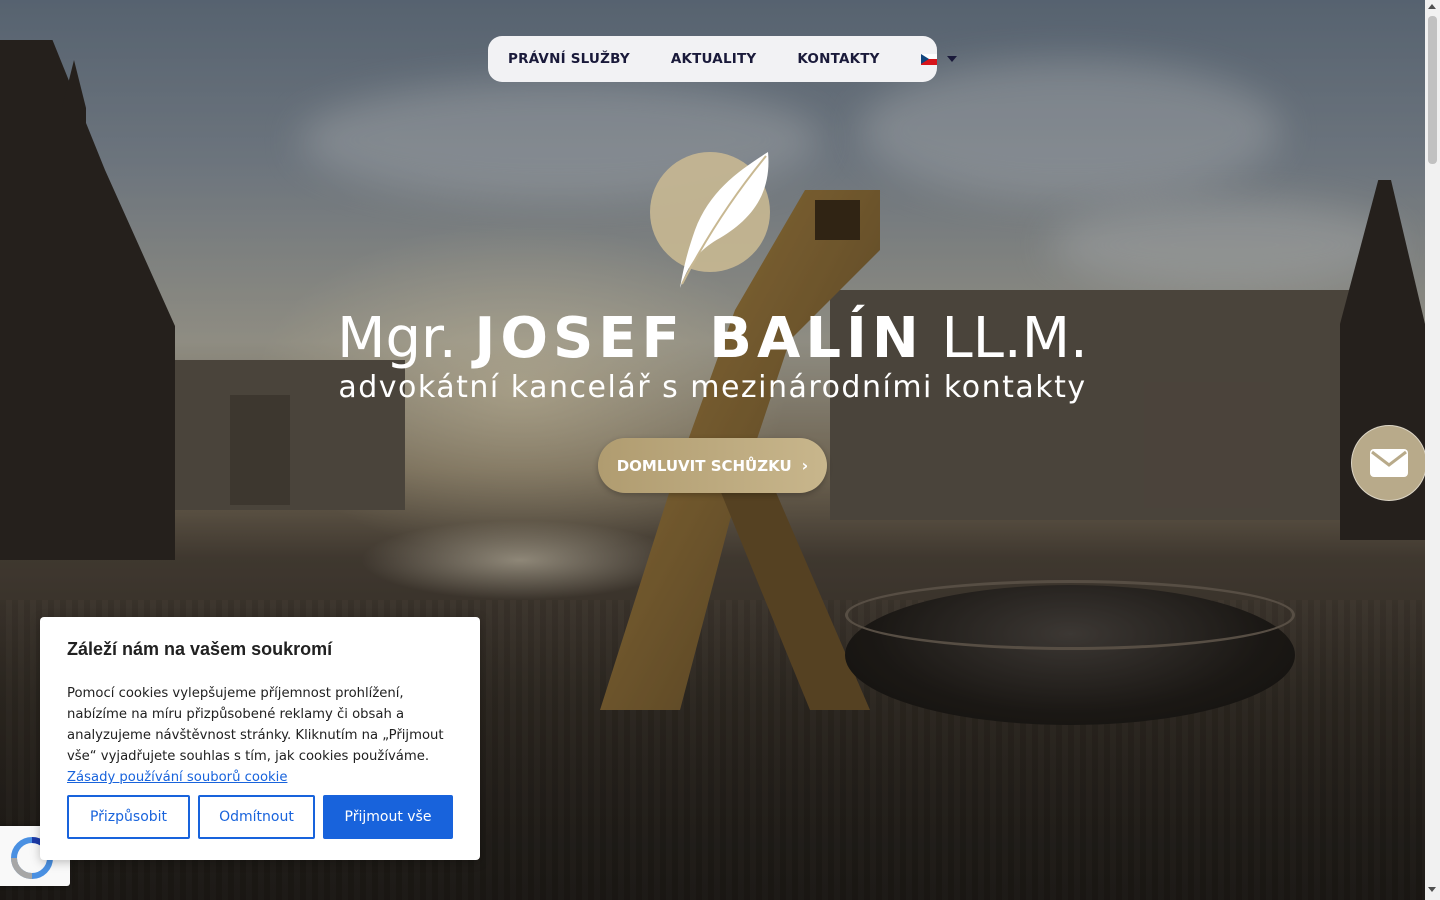  Describe the element at coordinates (256, 817) in the screenshot. I see `reject-button: Odmítnout` at that location.